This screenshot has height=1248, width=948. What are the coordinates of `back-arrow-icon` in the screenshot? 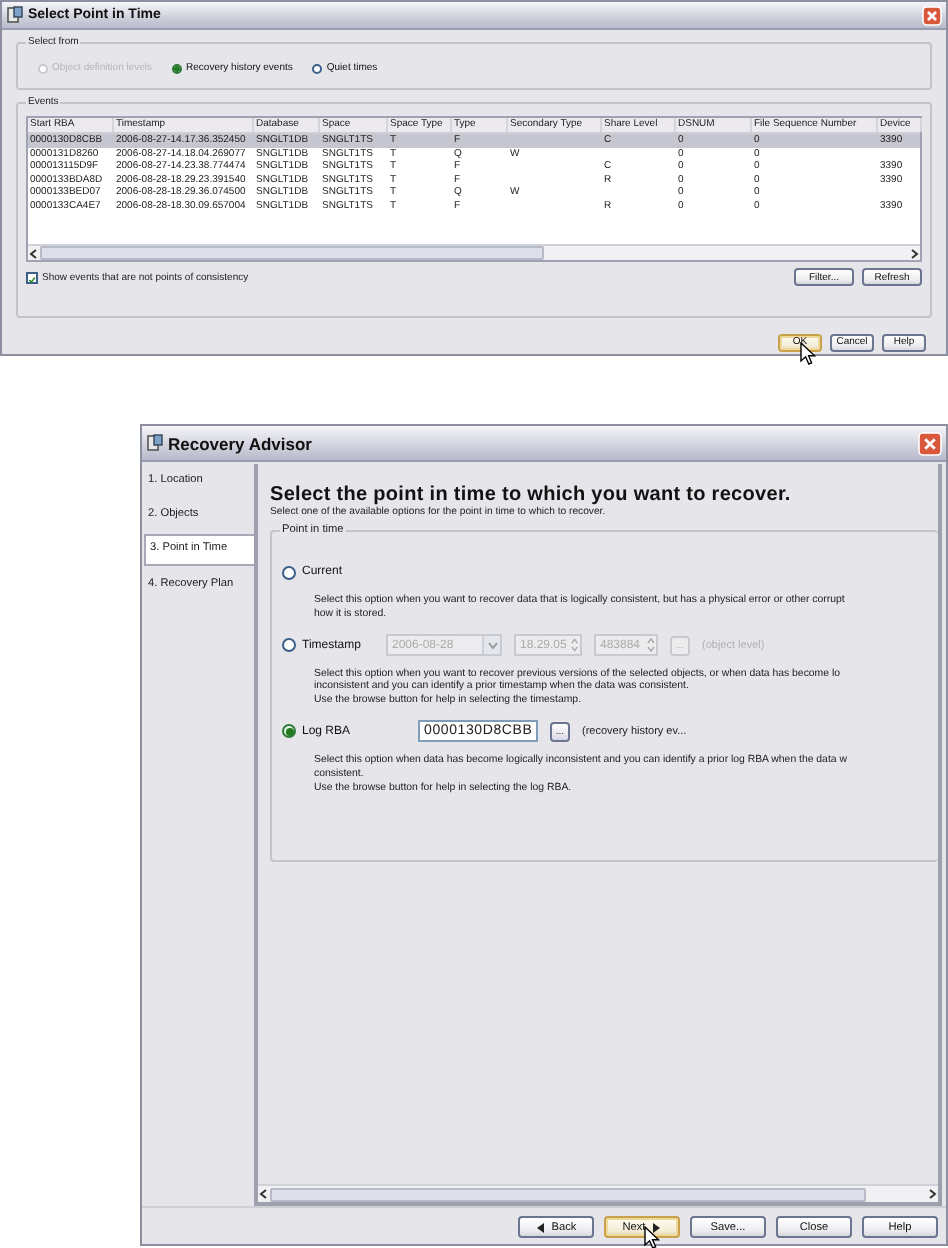 It's located at (540, 1227).